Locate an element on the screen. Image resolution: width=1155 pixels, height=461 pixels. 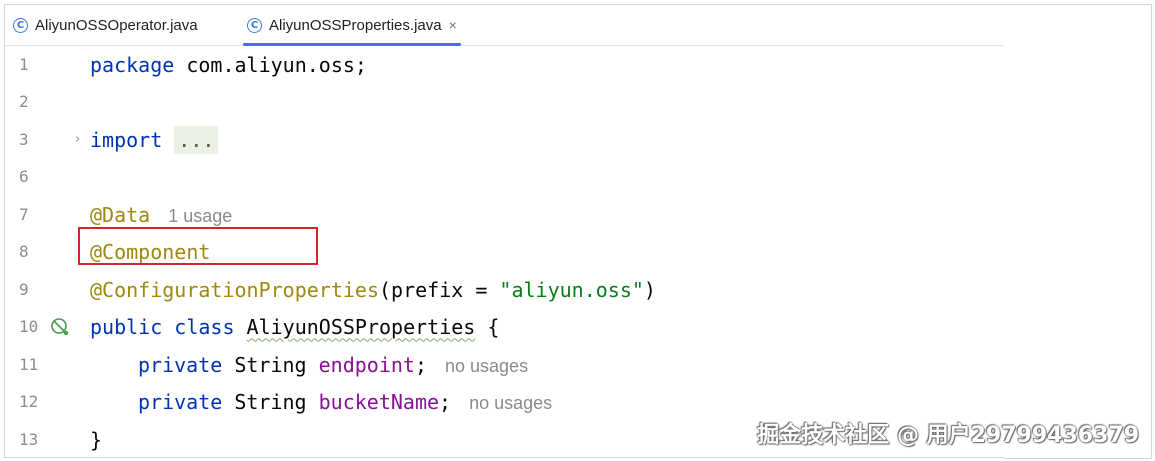
tab-aliyun-oss-operator: C AliyunOSSOperator.java is located at coordinates (105, 25).